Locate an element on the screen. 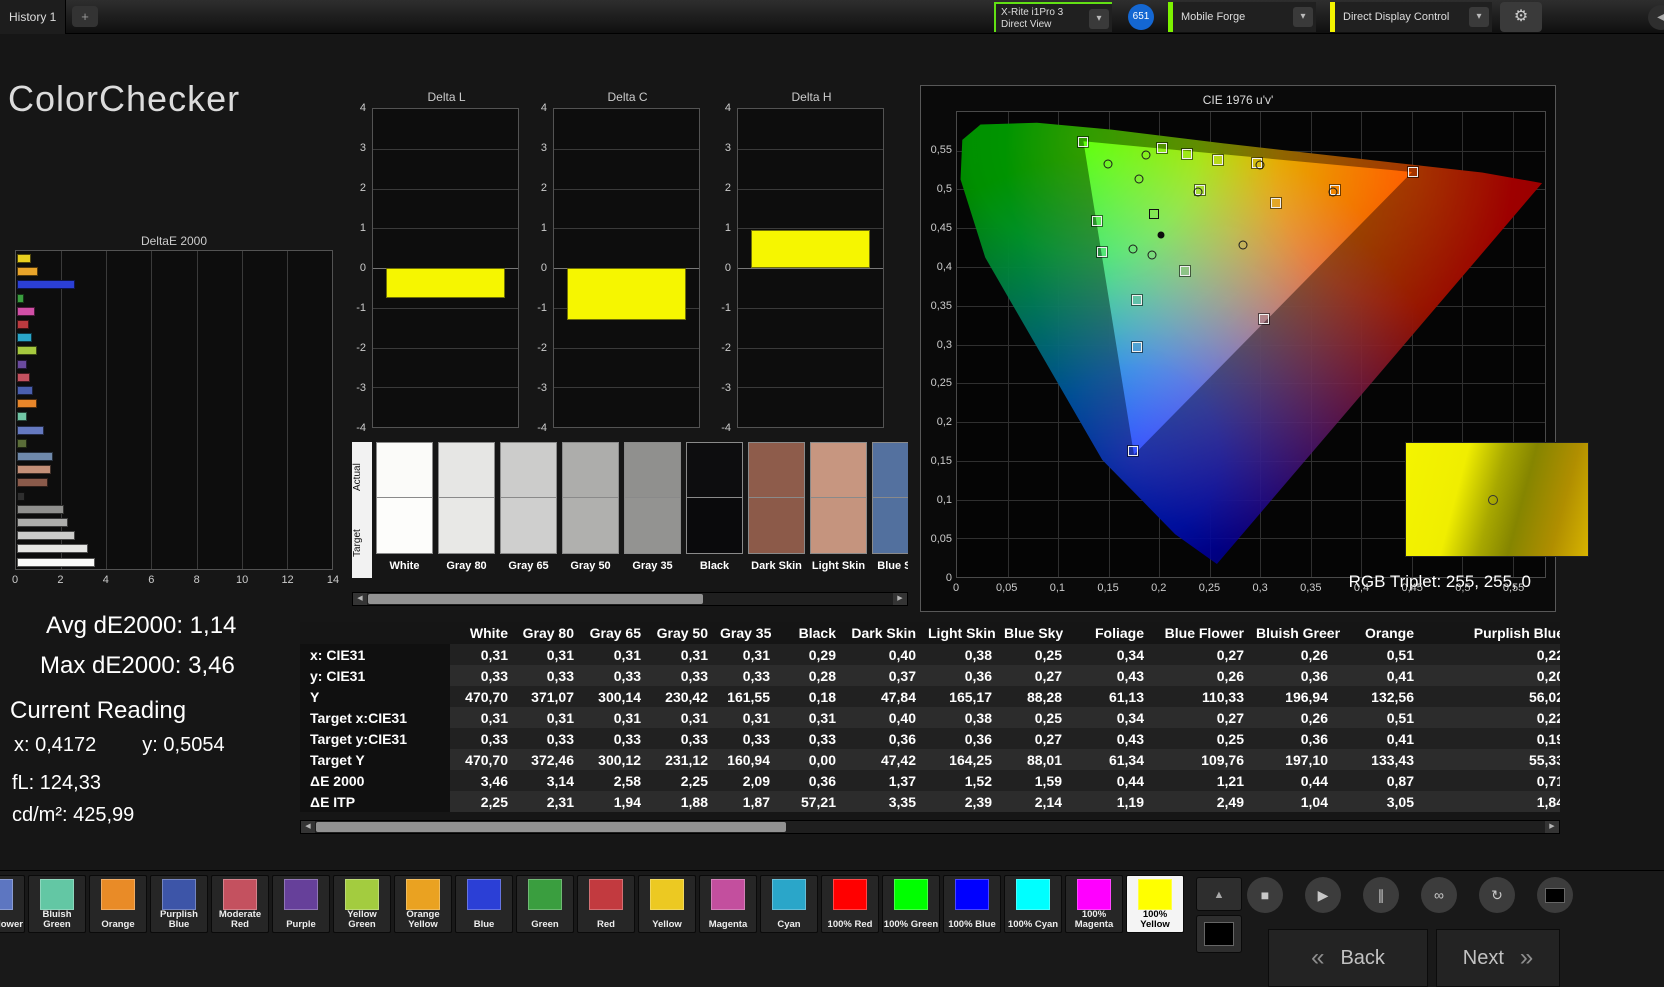 This screenshot has height=987, width=1664. table-scrollbar: ◀ ▶ is located at coordinates (930, 827).